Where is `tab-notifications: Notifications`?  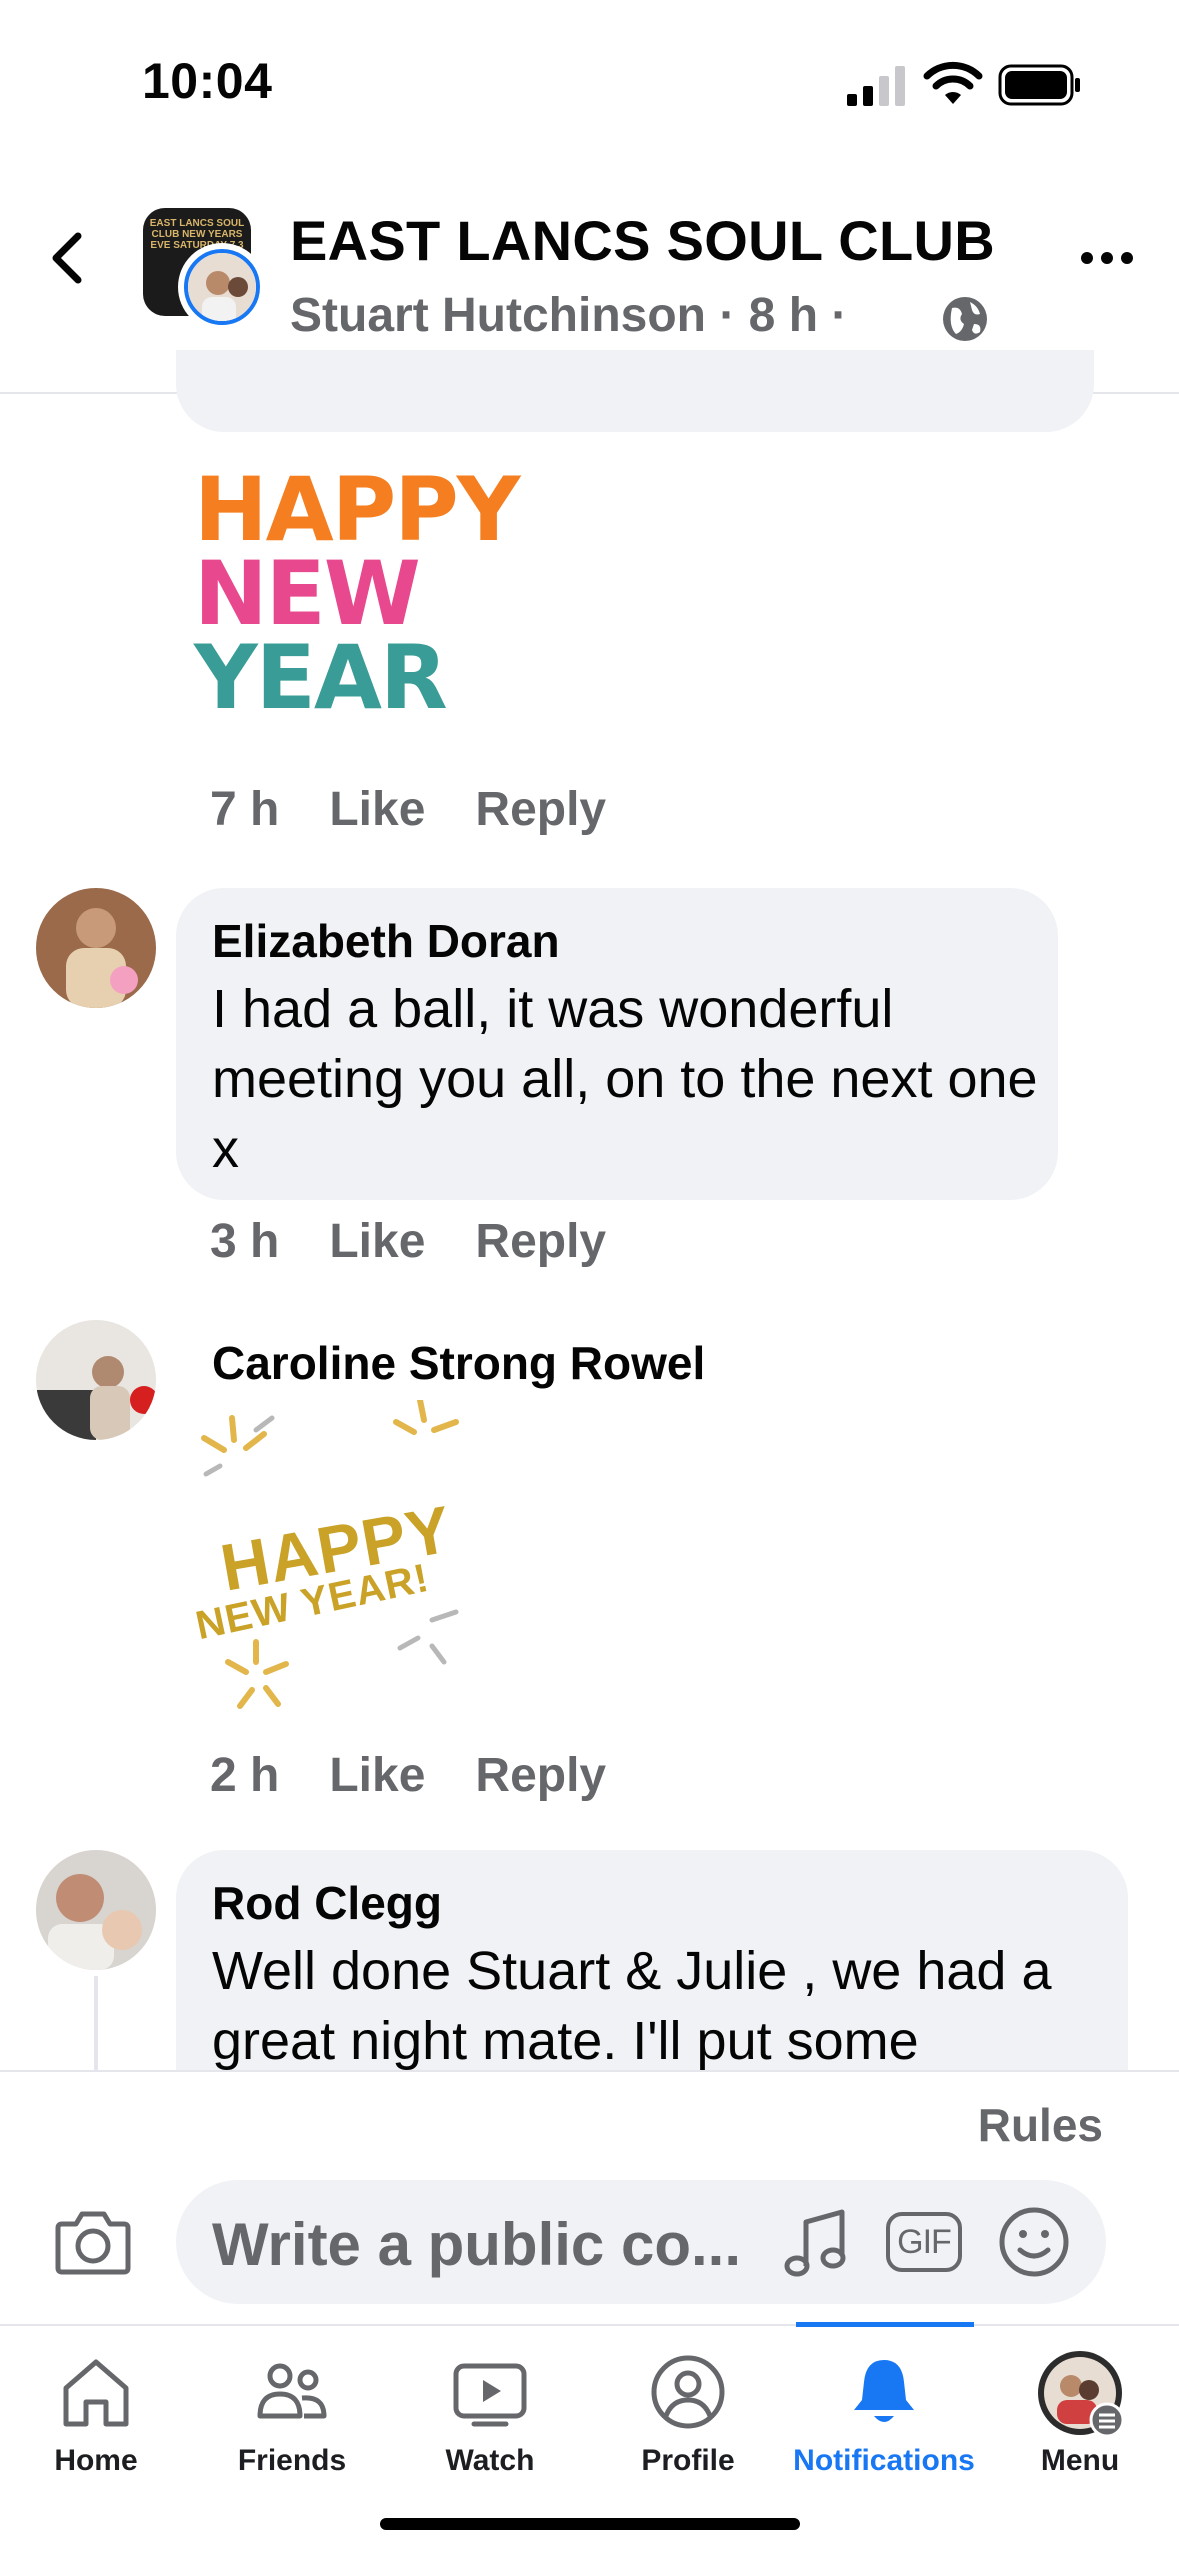 tab-notifications: Notifications is located at coordinates (884, 2410).